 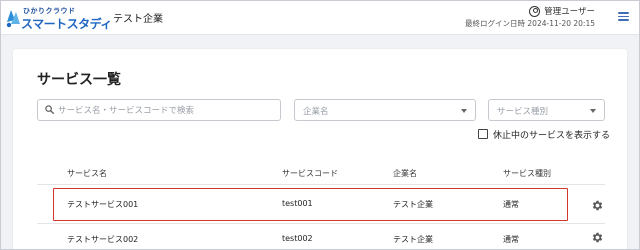 What do you see at coordinates (385, 110) in the screenshot?
I see `company-select: 企業名` at bounding box center [385, 110].